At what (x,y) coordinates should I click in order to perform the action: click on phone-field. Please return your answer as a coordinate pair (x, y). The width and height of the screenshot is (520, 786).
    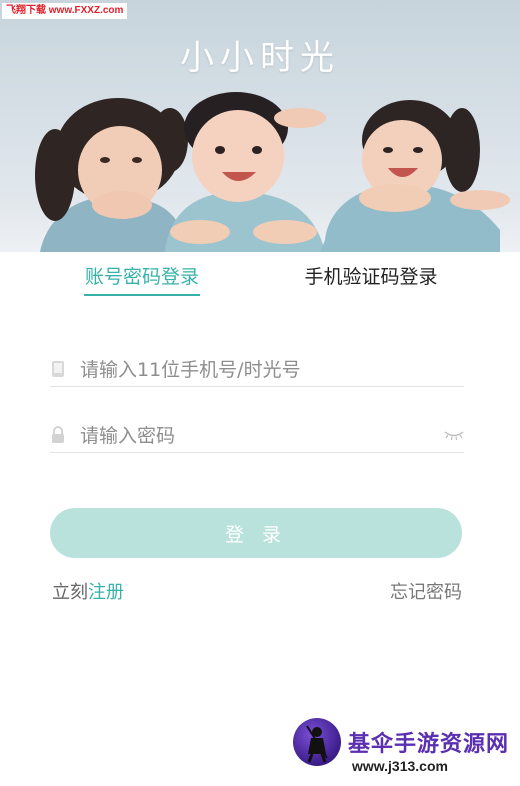
    Looking at the image, I should click on (257, 369).